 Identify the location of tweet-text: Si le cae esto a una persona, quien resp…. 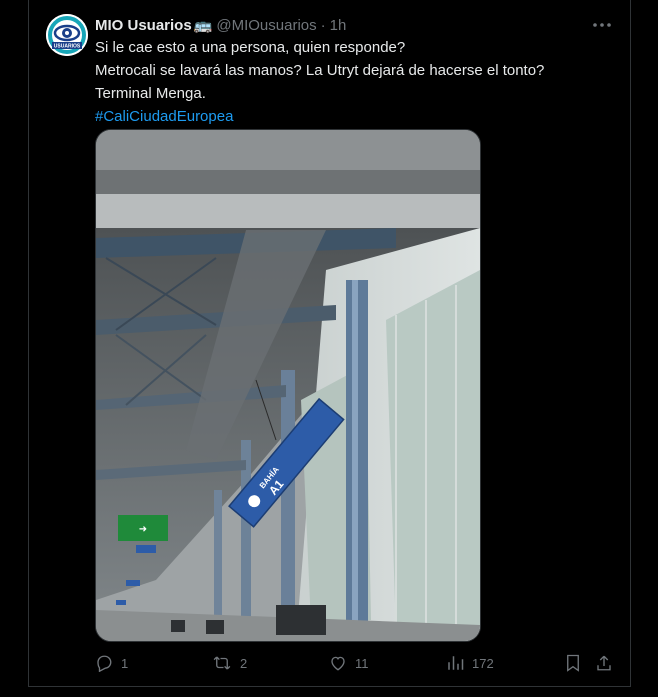
(350, 82).